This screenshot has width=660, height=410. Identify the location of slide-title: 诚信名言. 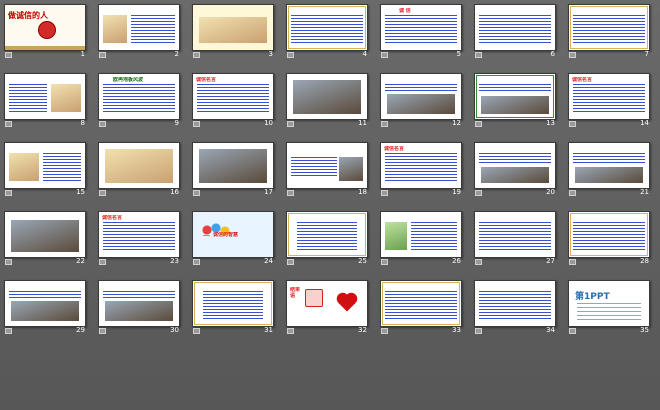
(112, 218).